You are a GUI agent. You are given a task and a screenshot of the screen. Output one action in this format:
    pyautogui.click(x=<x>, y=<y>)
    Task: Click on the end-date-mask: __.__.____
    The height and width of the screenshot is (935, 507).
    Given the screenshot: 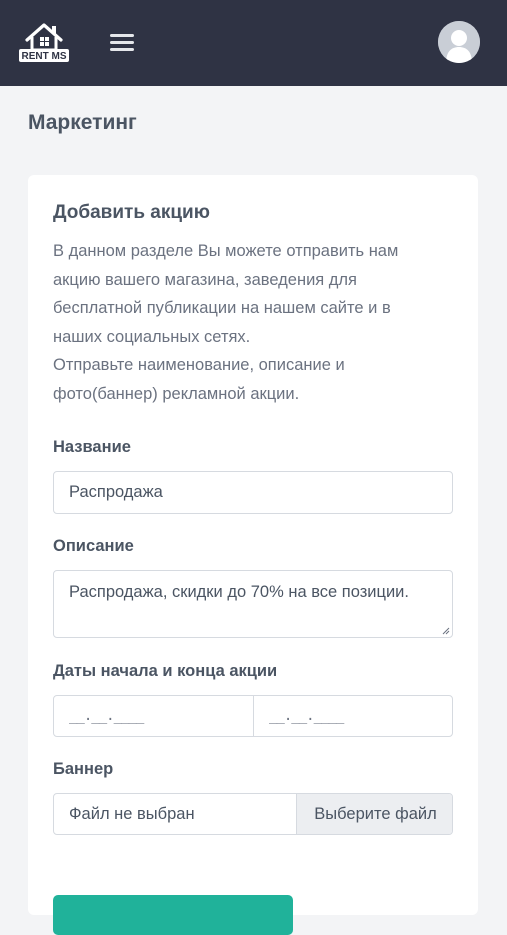 What is the action you would take?
    pyautogui.click(x=306, y=716)
    